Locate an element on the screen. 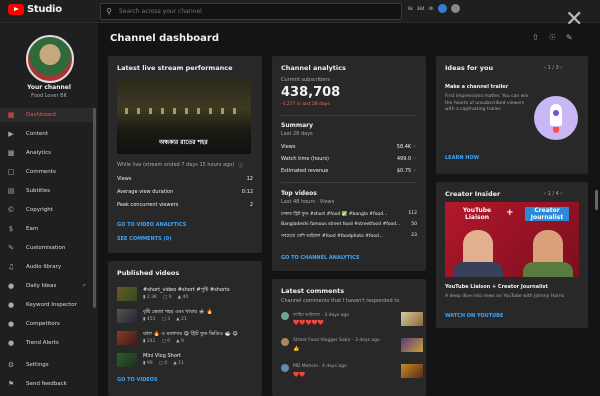 This screenshot has width=600, height=396. sidebar-item-daily-ideas: ● Daily Ideas ↗ is located at coordinates (47, 286).